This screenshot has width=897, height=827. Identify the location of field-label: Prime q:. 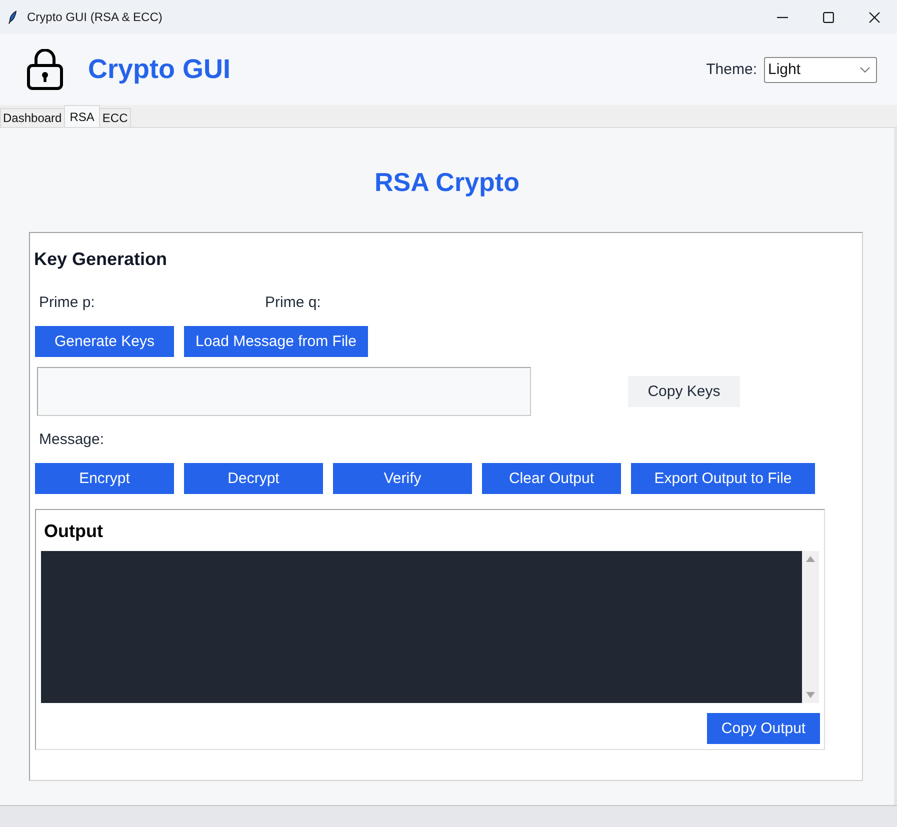
(293, 303).